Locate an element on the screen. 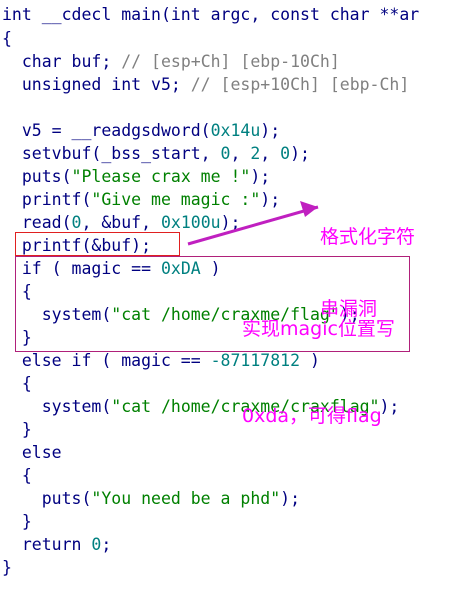 This screenshot has width=456, height=592. code-line-open-brace: { is located at coordinates (7, 38).